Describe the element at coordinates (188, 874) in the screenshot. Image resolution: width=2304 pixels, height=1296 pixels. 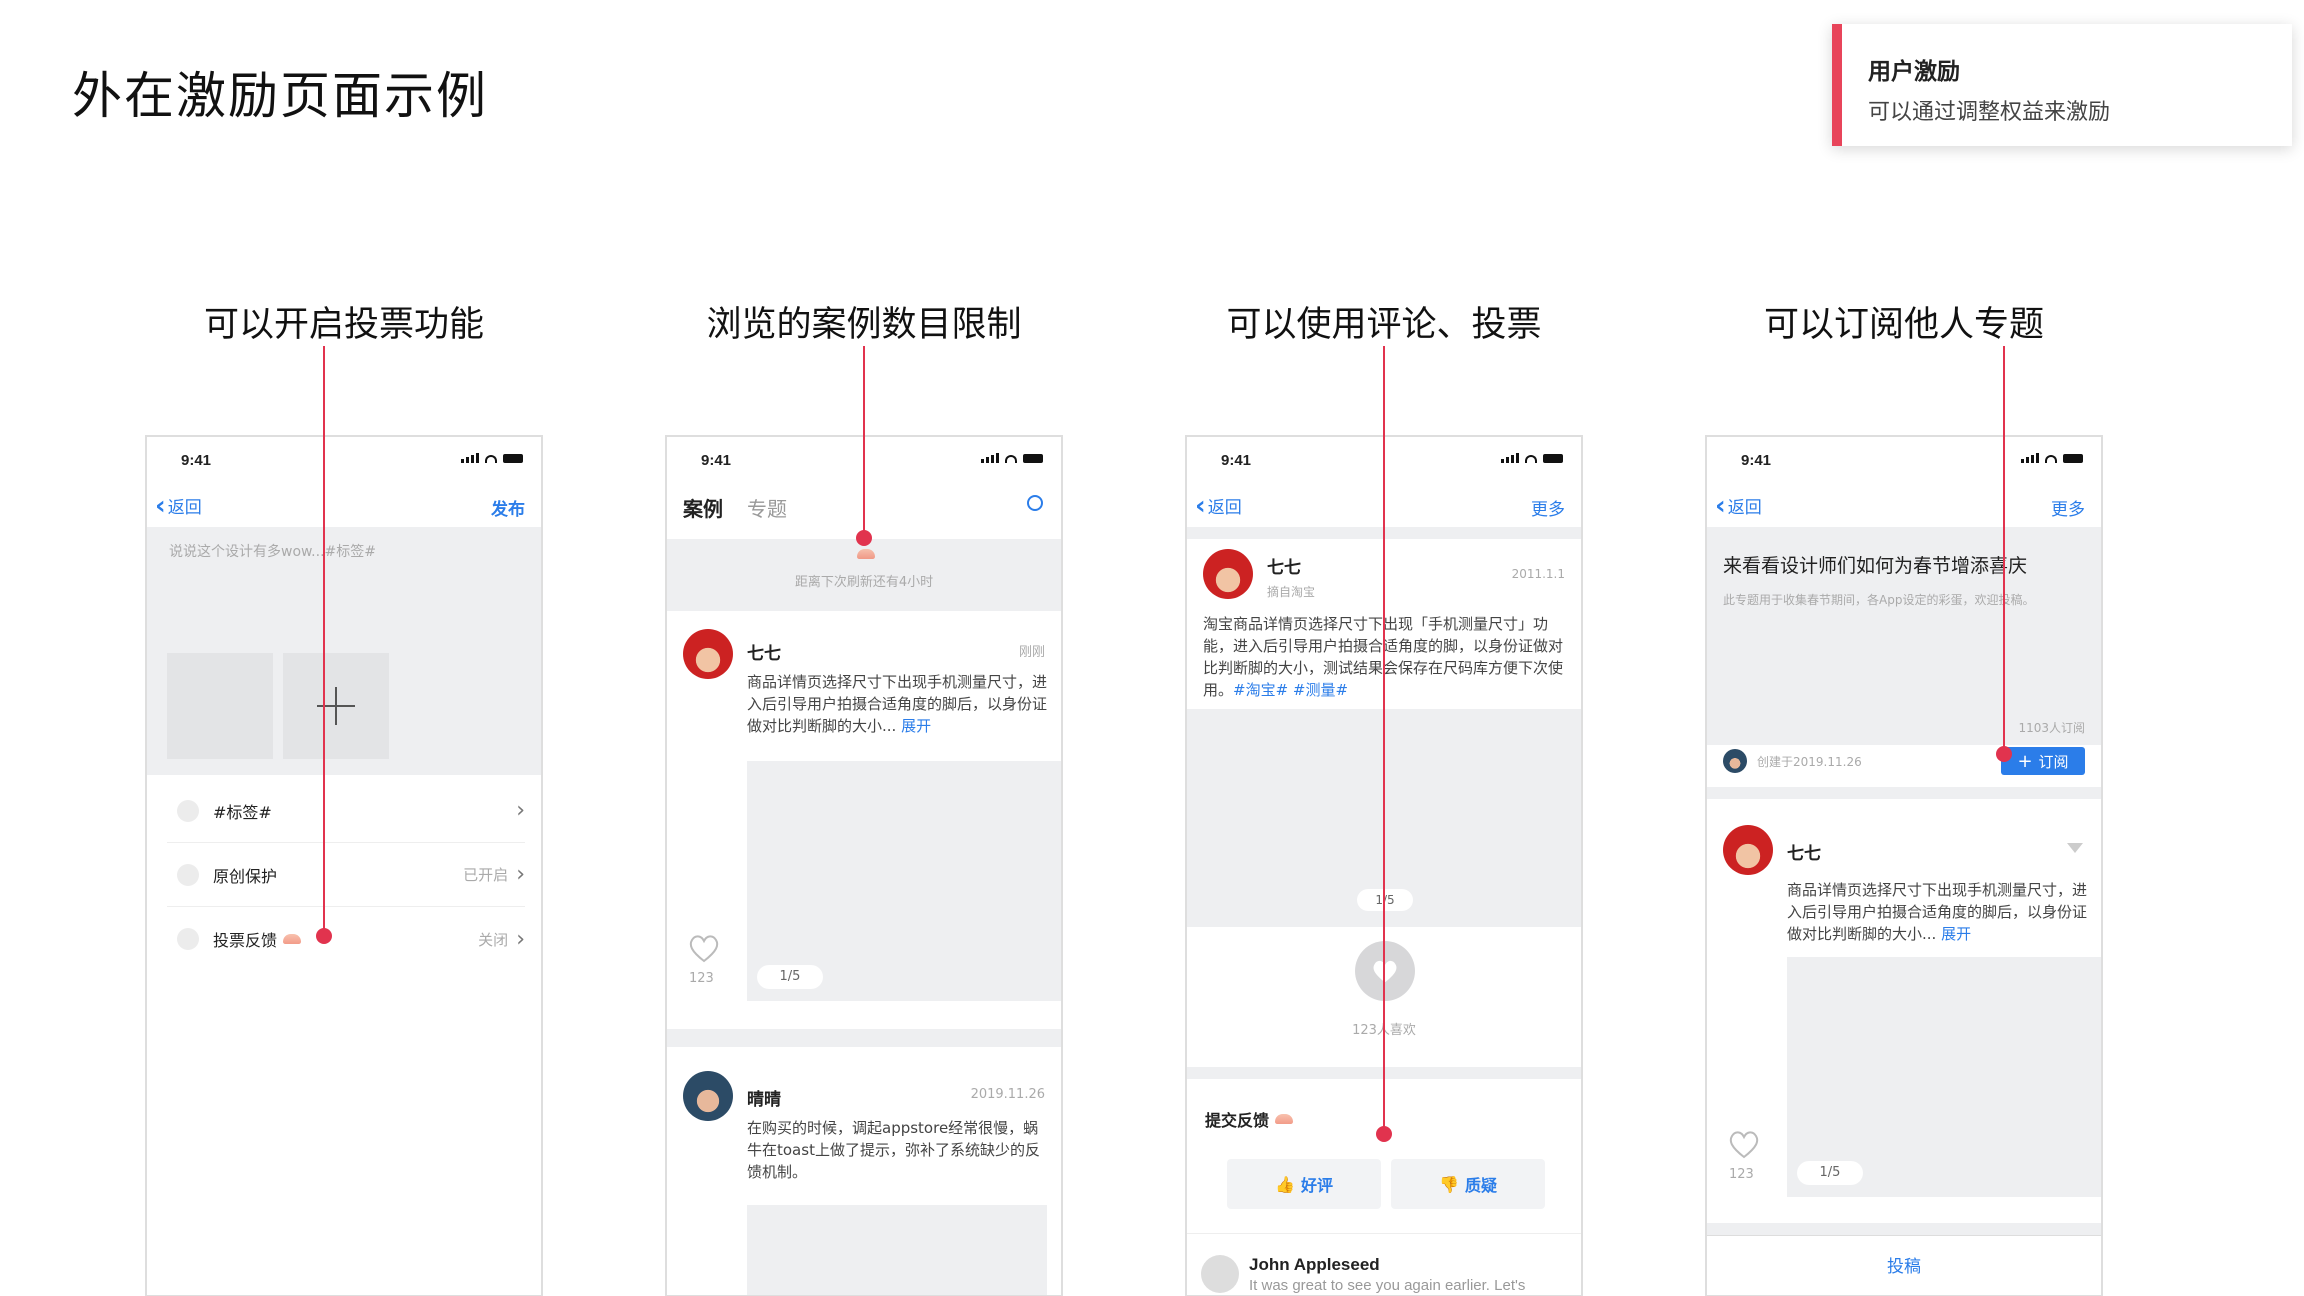
I see `shield-icon` at that location.